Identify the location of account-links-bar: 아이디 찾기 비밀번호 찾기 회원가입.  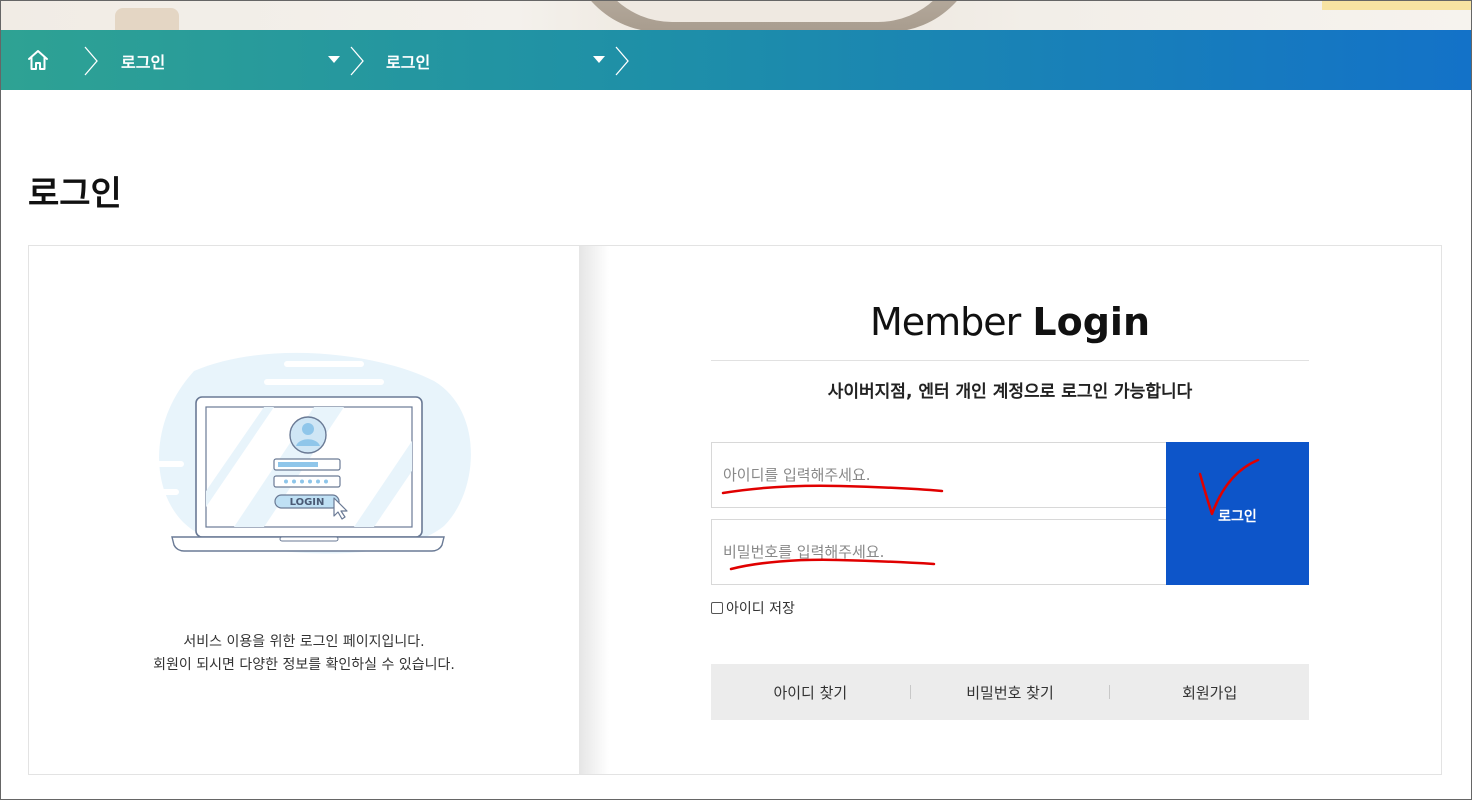
(1010, 692).